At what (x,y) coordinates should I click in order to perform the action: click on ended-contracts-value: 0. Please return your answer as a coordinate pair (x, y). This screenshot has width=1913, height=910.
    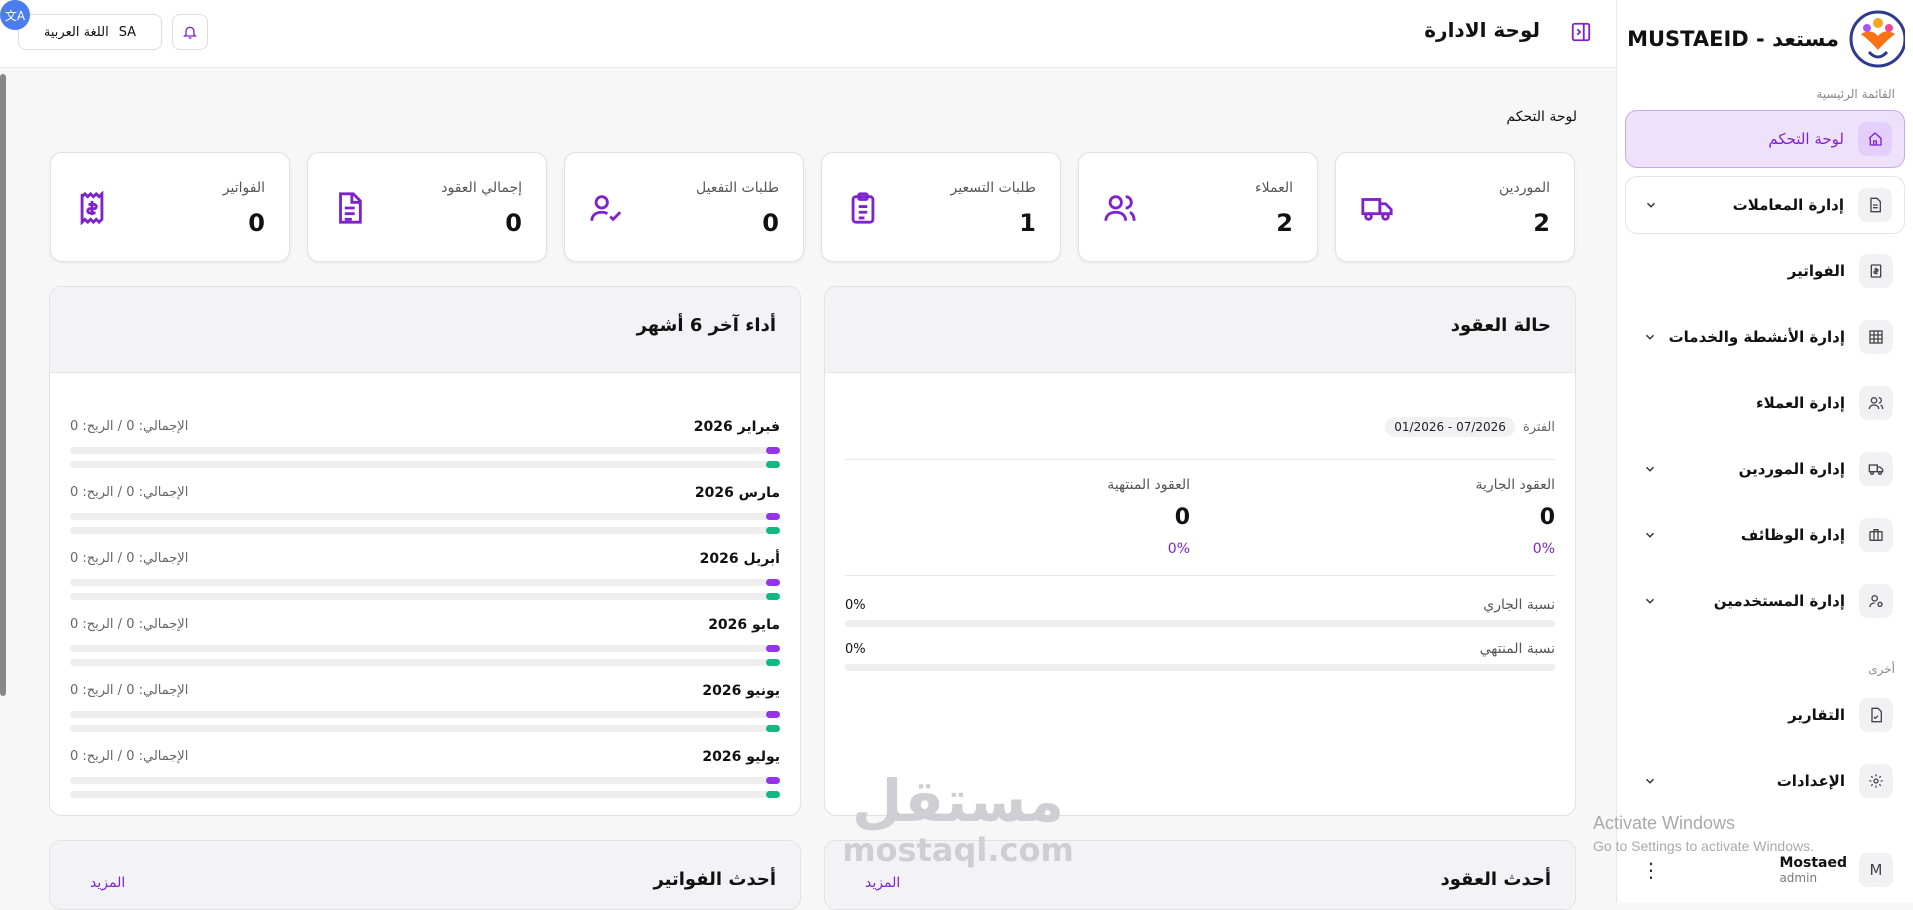
    Looking at the image, I should click on (1182, 517).